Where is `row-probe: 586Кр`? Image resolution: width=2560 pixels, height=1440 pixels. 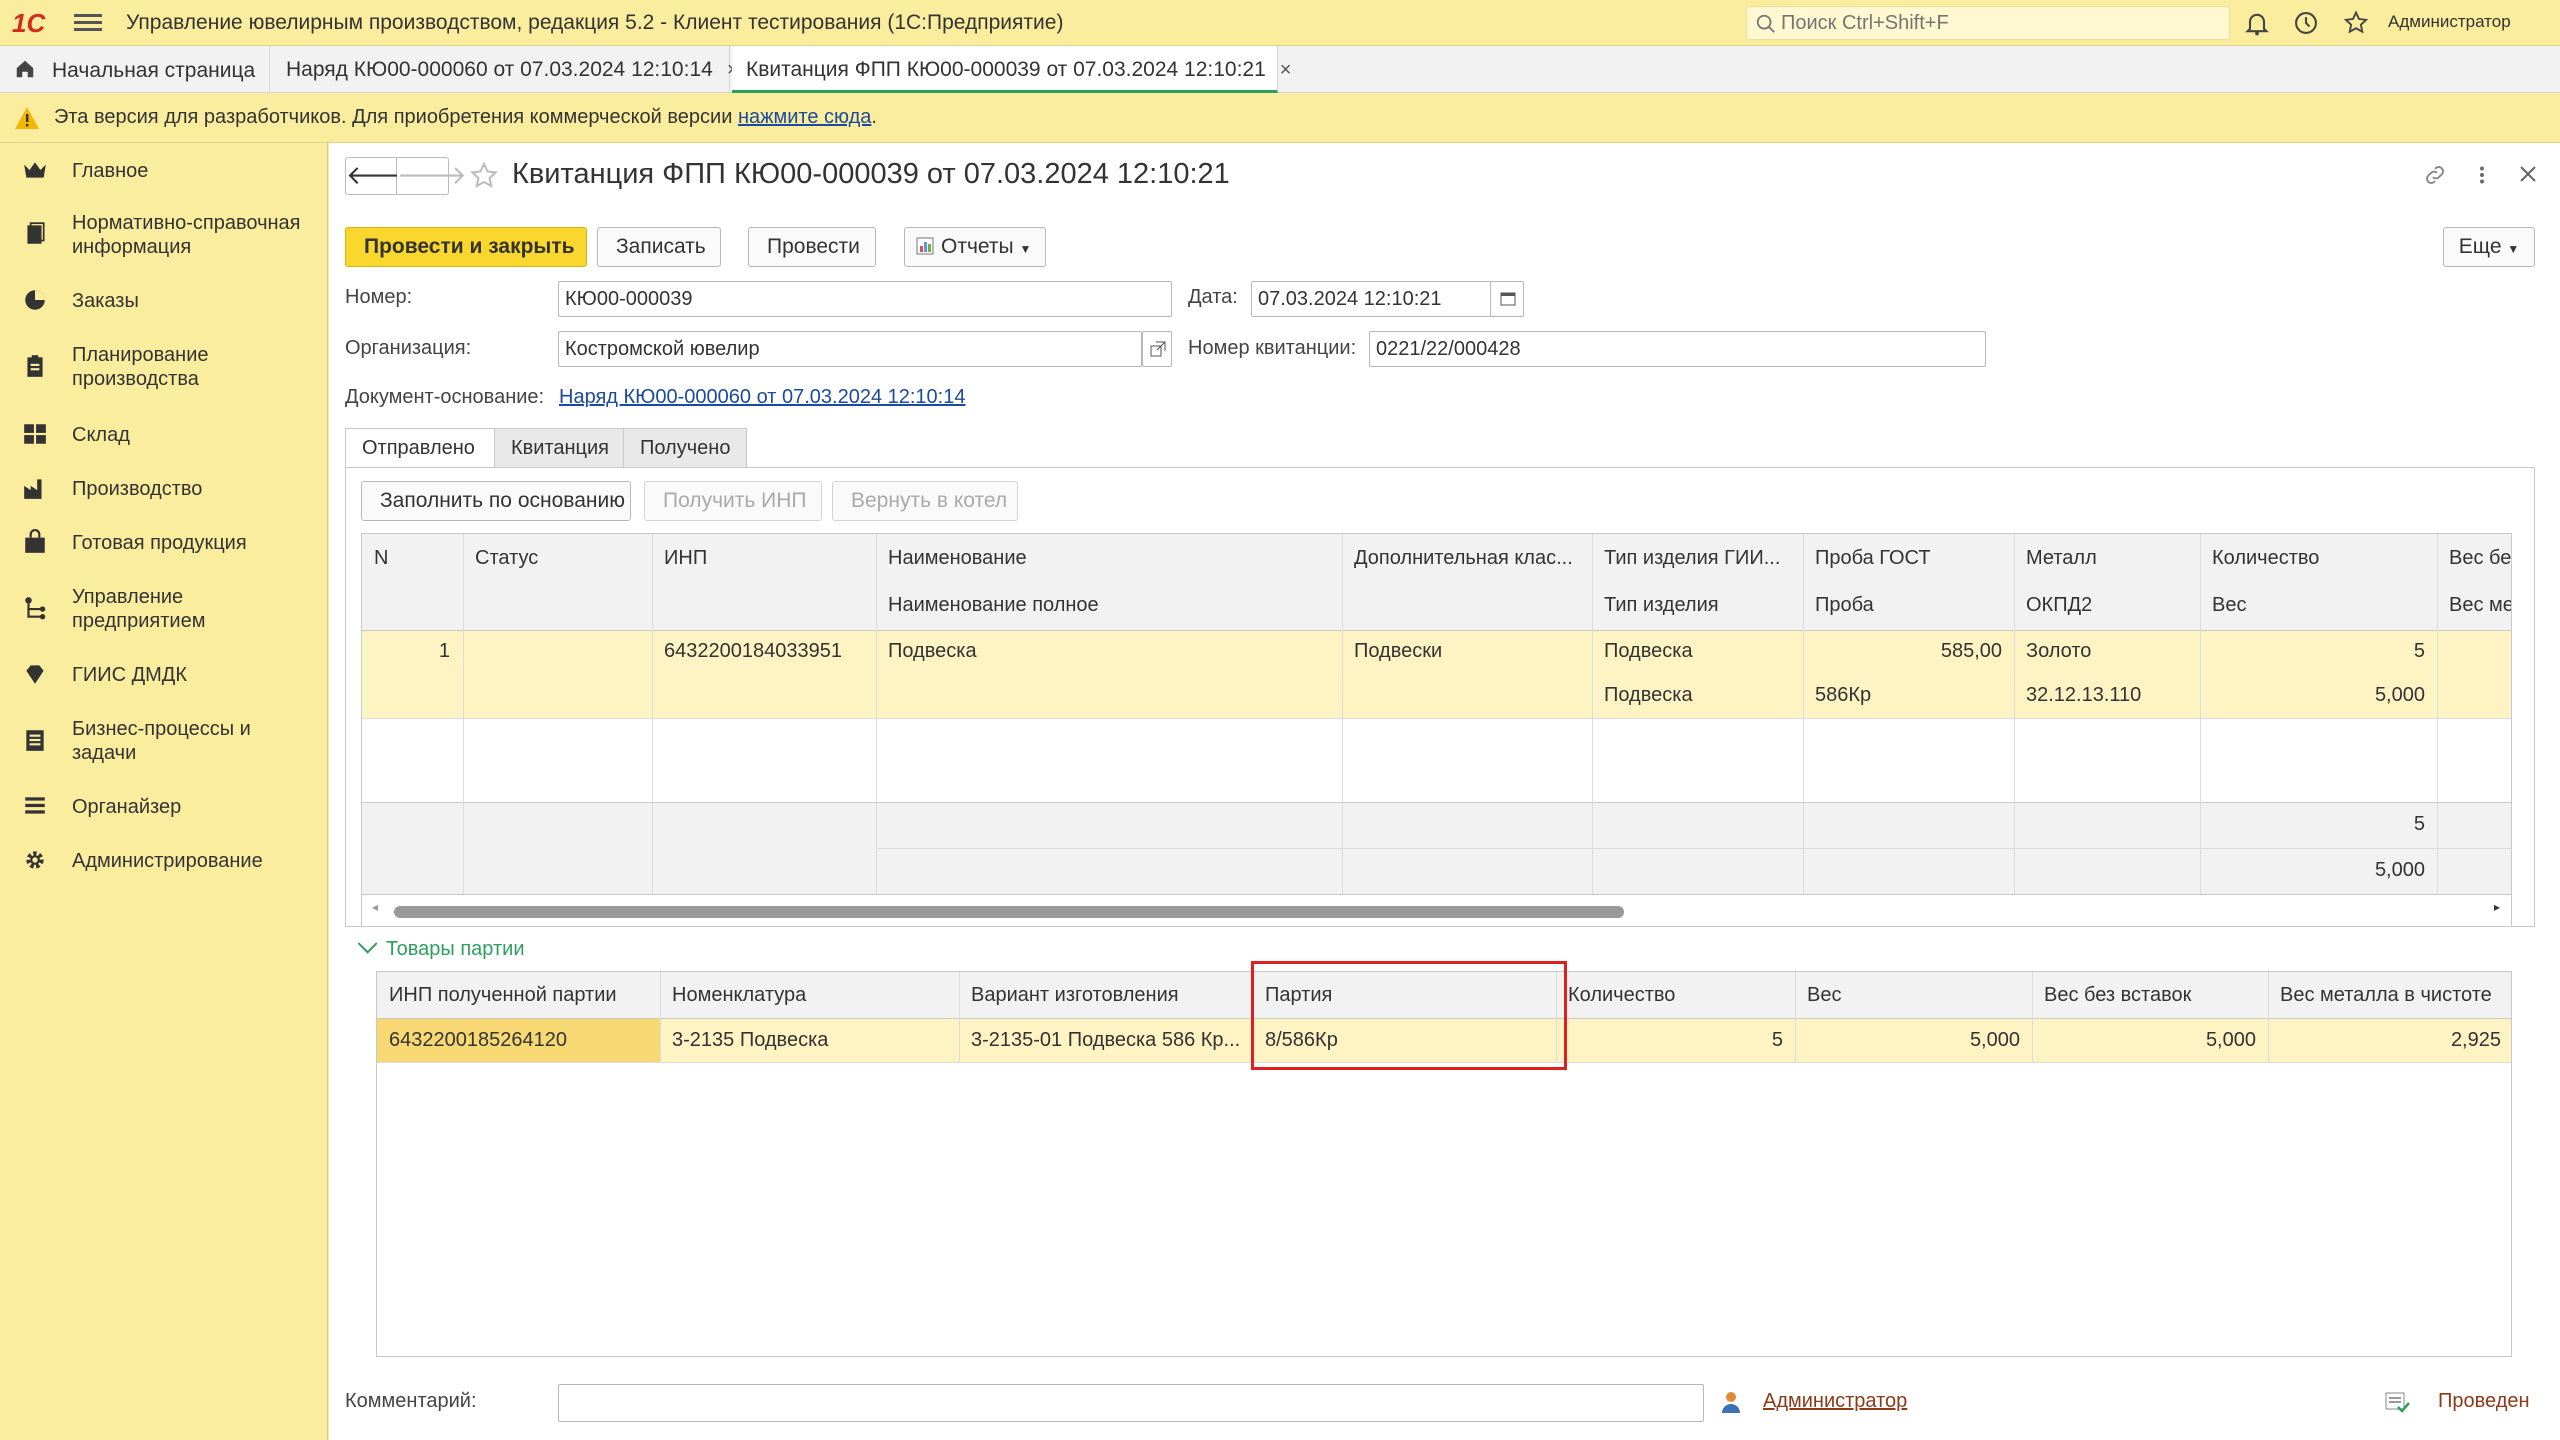 row-probe: 586Кр is located at coordinates (1843, 695).